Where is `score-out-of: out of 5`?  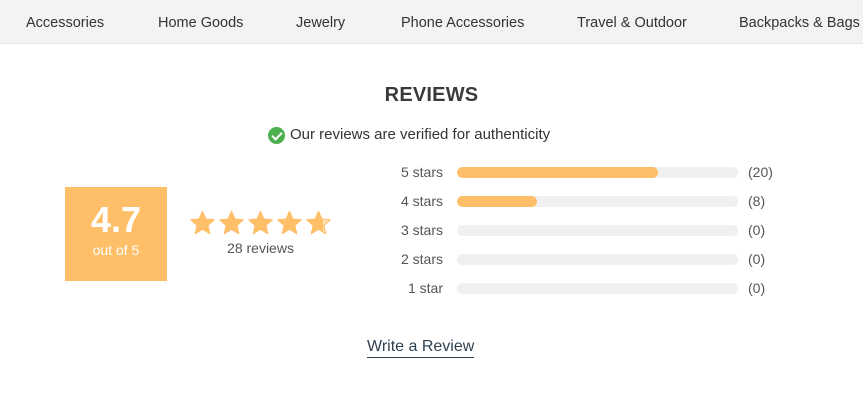
score-out-of: out of 5 is located at coordinates (116, 250).